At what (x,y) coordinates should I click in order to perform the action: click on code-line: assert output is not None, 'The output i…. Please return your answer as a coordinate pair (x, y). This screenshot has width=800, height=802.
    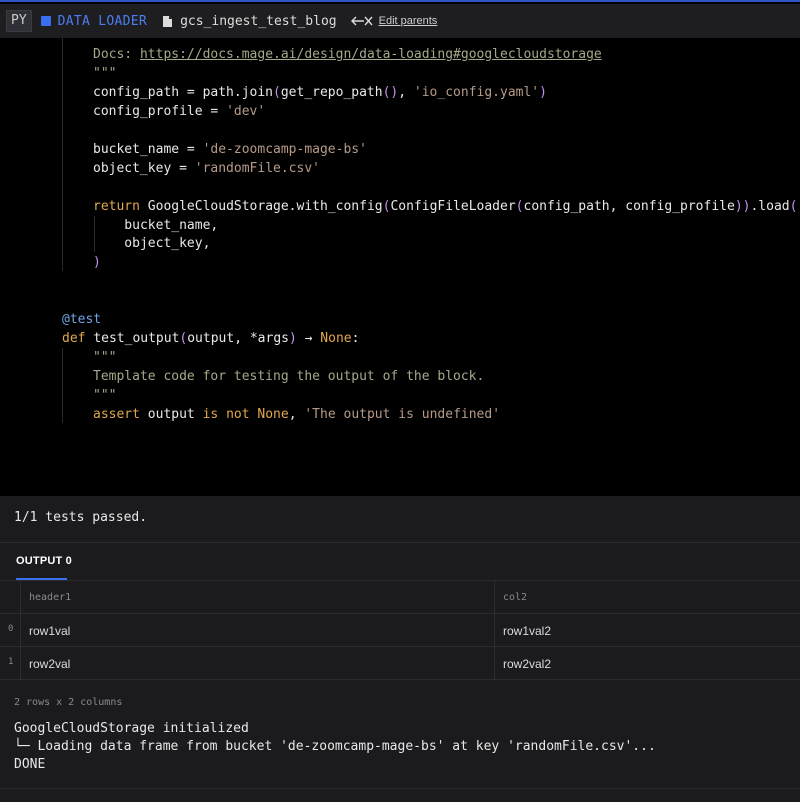
    Looking at the image, I should click on (296, 414).